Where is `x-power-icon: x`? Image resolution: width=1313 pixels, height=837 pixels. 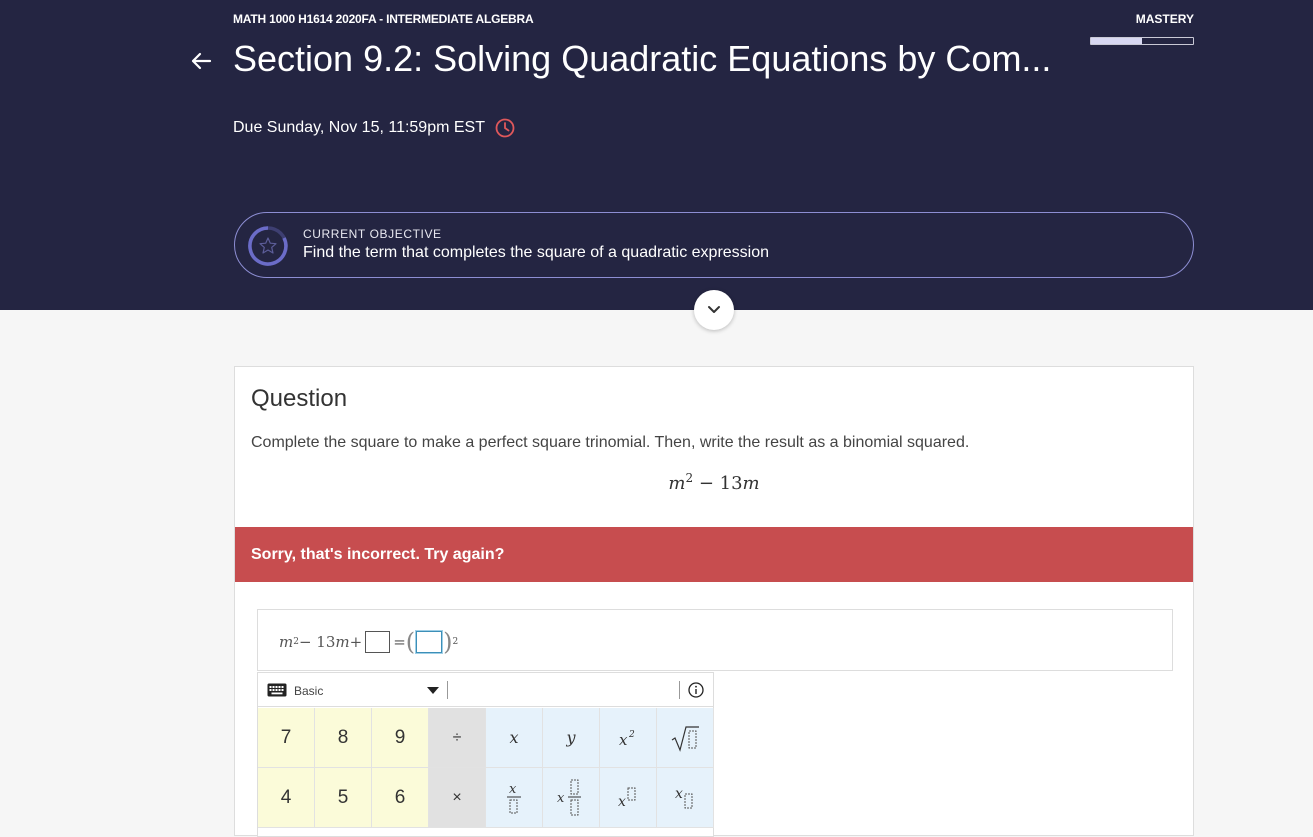 x-power-icon: x is located at coordinates (627, 798).